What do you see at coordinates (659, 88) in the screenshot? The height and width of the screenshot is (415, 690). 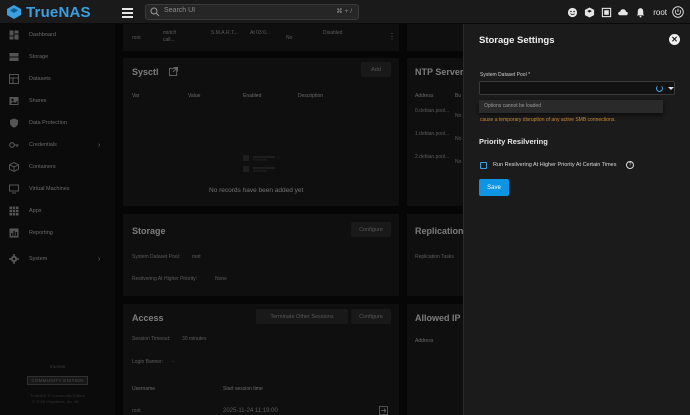 I see `loading-spinner-icon` at bounding box center [659, 88].